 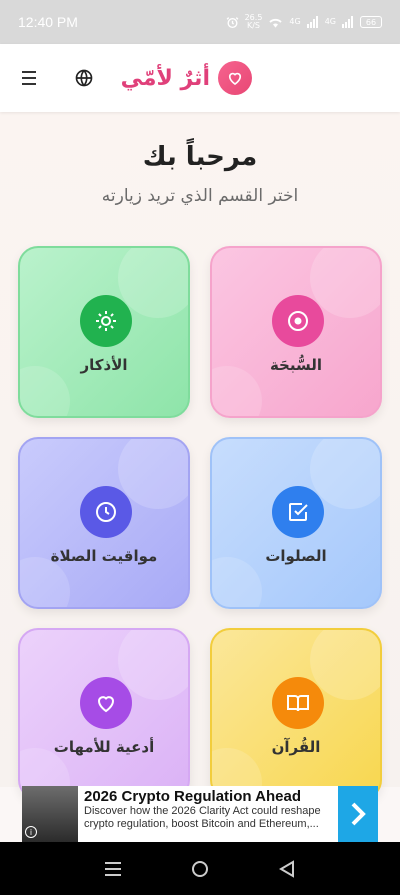 What do you see at coordinates (296, 556) in the screenshot?
I see `card-label: الصلوات` at bounding box center [296, 556].